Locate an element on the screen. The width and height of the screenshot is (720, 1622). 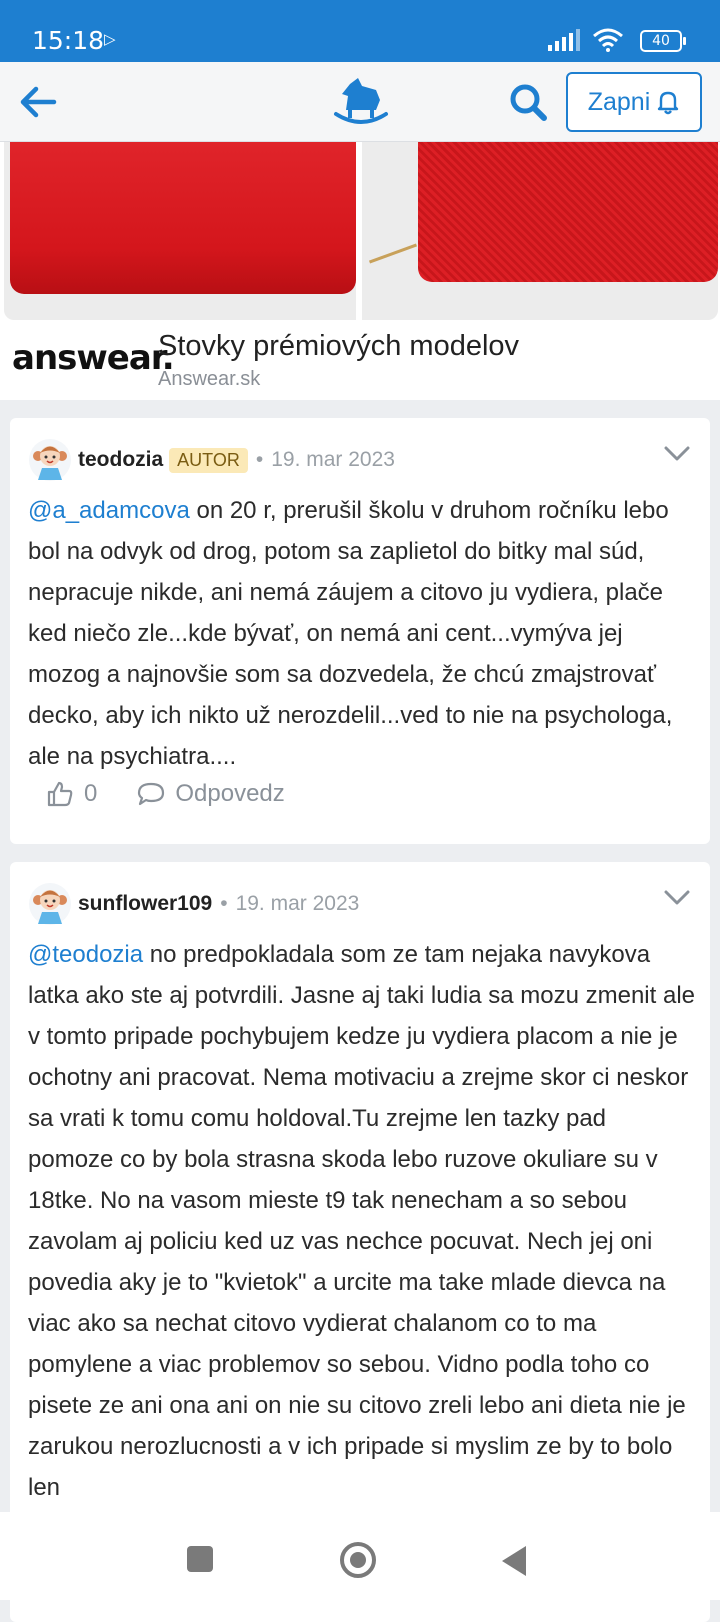
mention-link: @a_adamcova is located at coordinates (109, 510).